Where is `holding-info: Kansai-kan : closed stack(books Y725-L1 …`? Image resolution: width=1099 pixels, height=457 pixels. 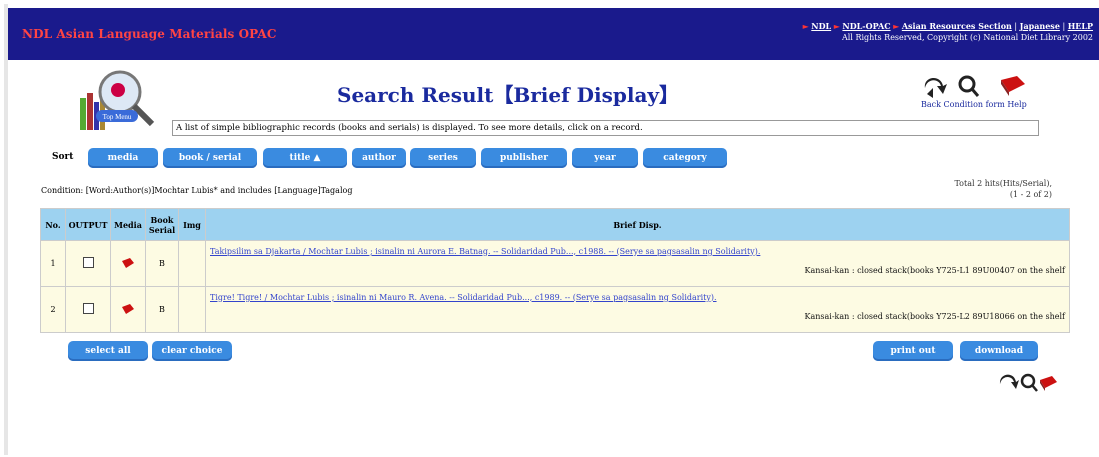 holding-info: Kansai-kan : closed stack(books Y725-L1 … is located at coordinates (934, 270).